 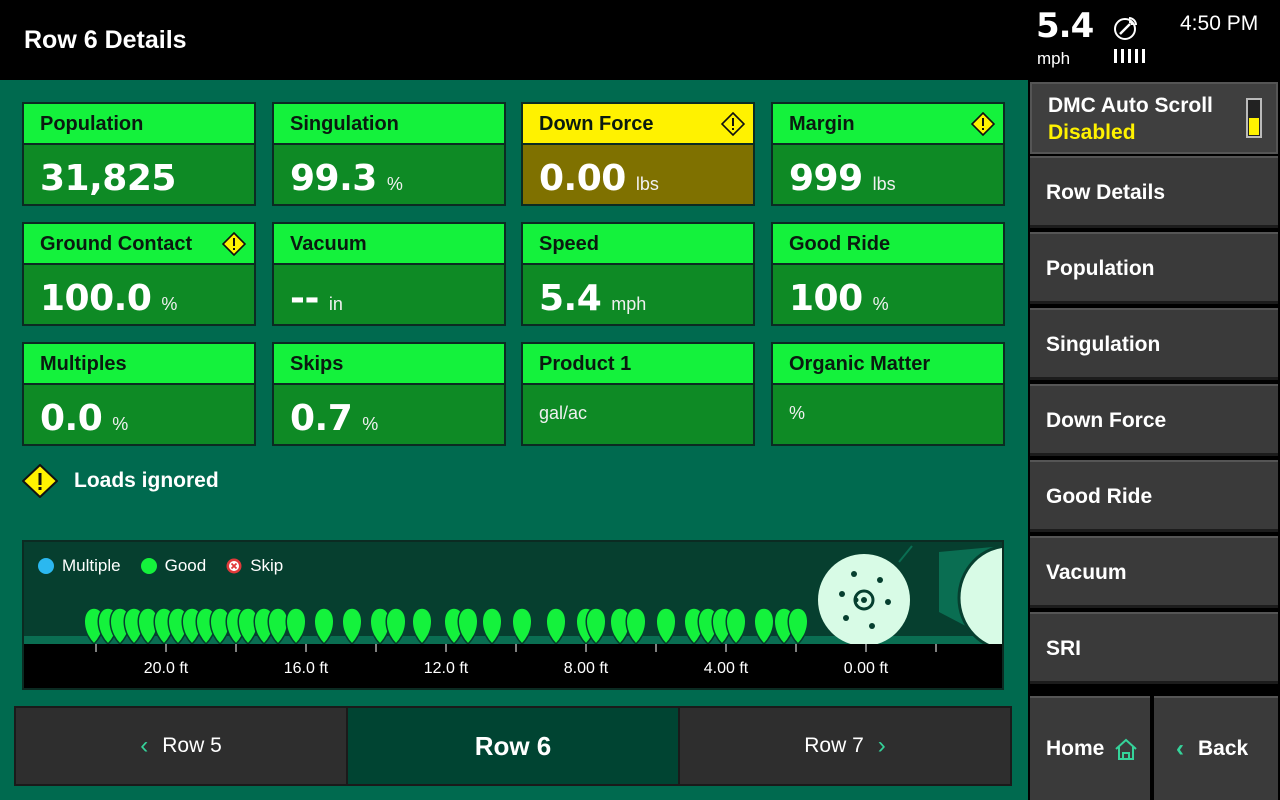 I want to click on sidebar-item-population: Population, so click(x=1154, y=268).